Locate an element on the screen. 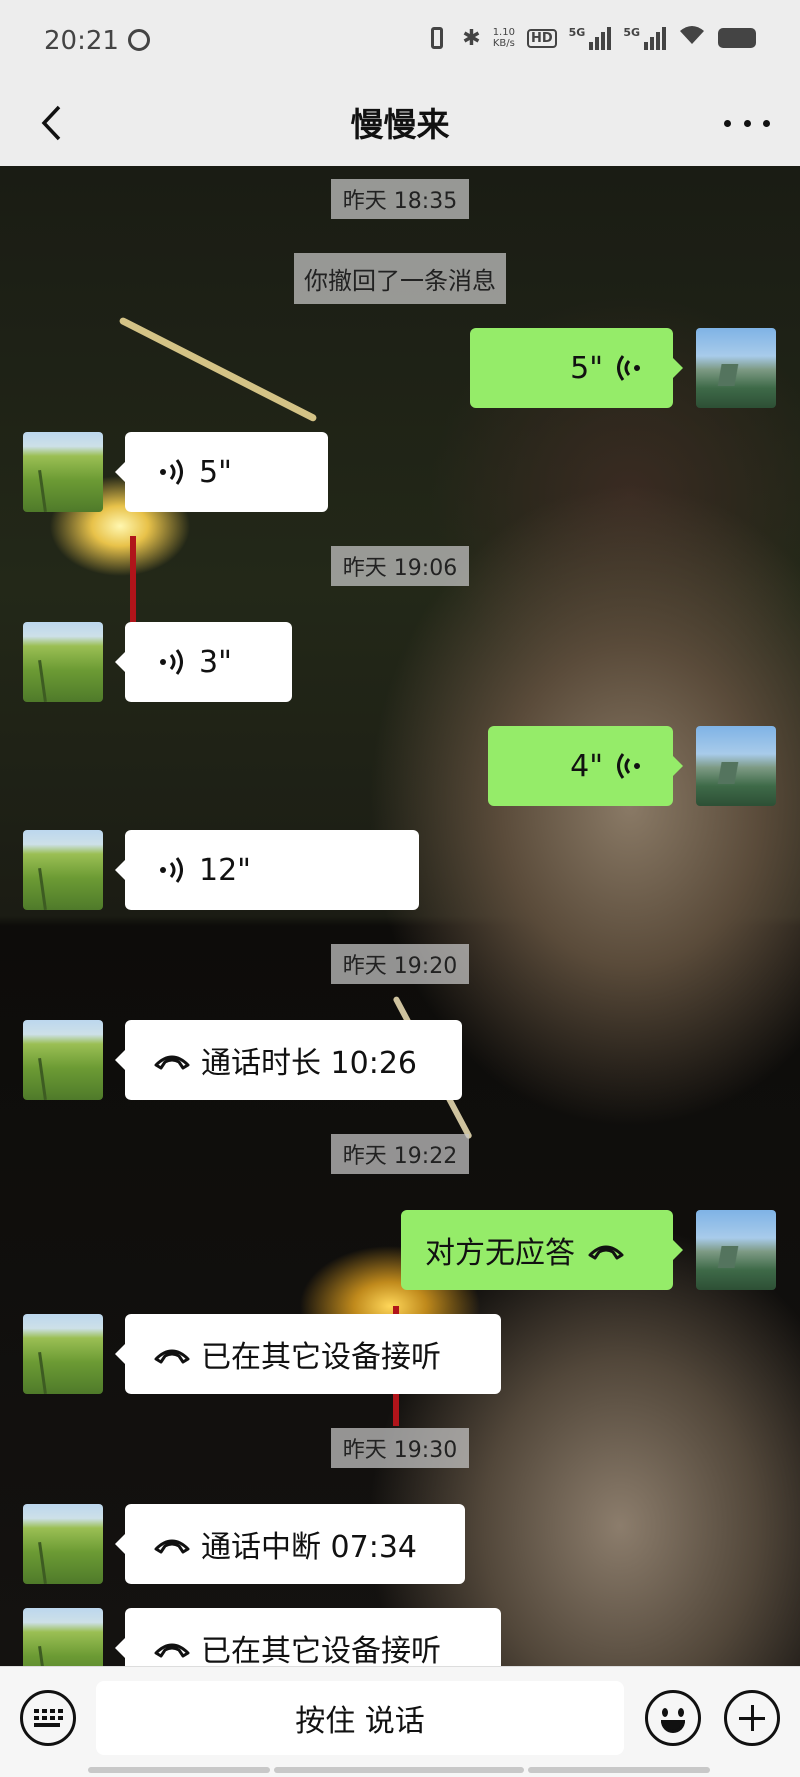 Image resolution: width=800 pixels, height=1777 pixels. timestamp: 昨天 18:35 is located at coordinates (400, 199).